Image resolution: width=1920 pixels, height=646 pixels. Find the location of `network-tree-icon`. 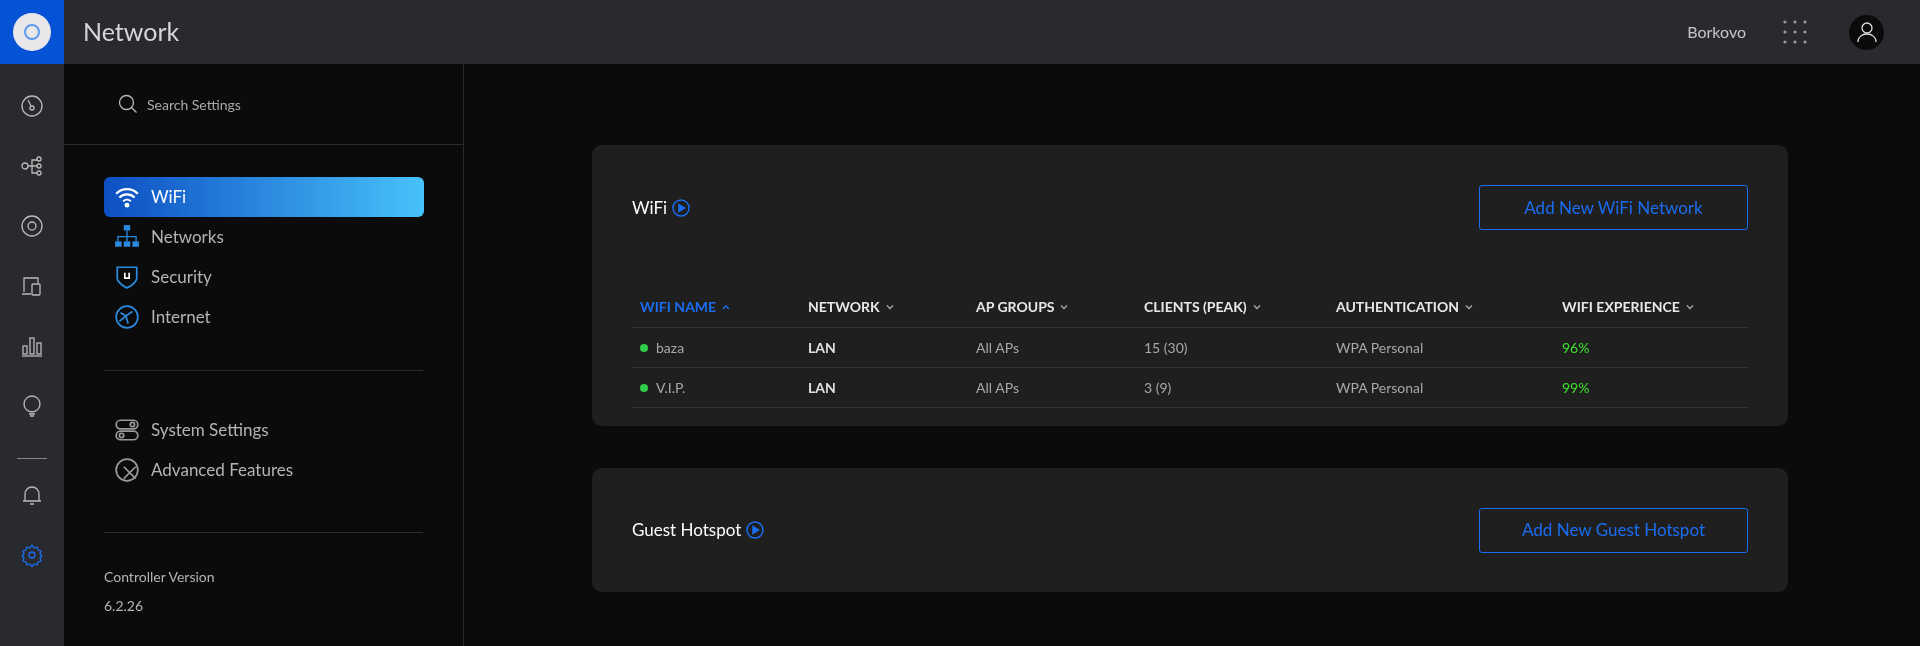

network-tree-icon is located at coordinates (127, 237).